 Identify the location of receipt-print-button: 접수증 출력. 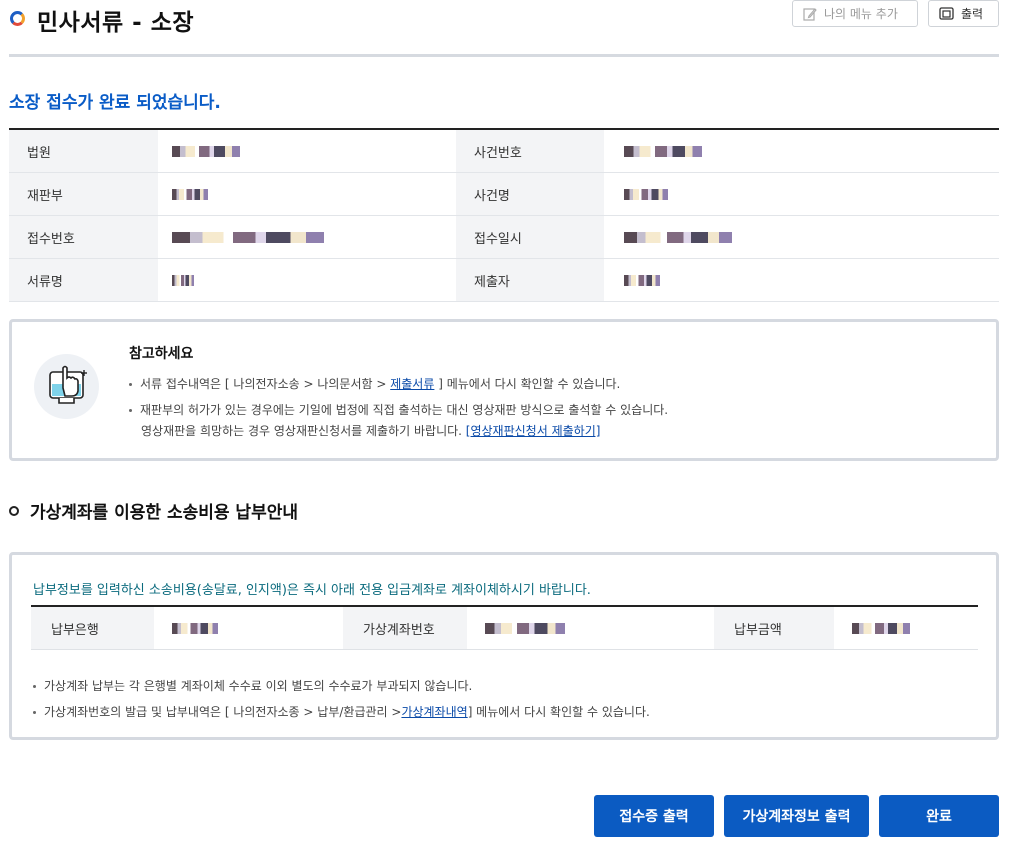
(654, 816).